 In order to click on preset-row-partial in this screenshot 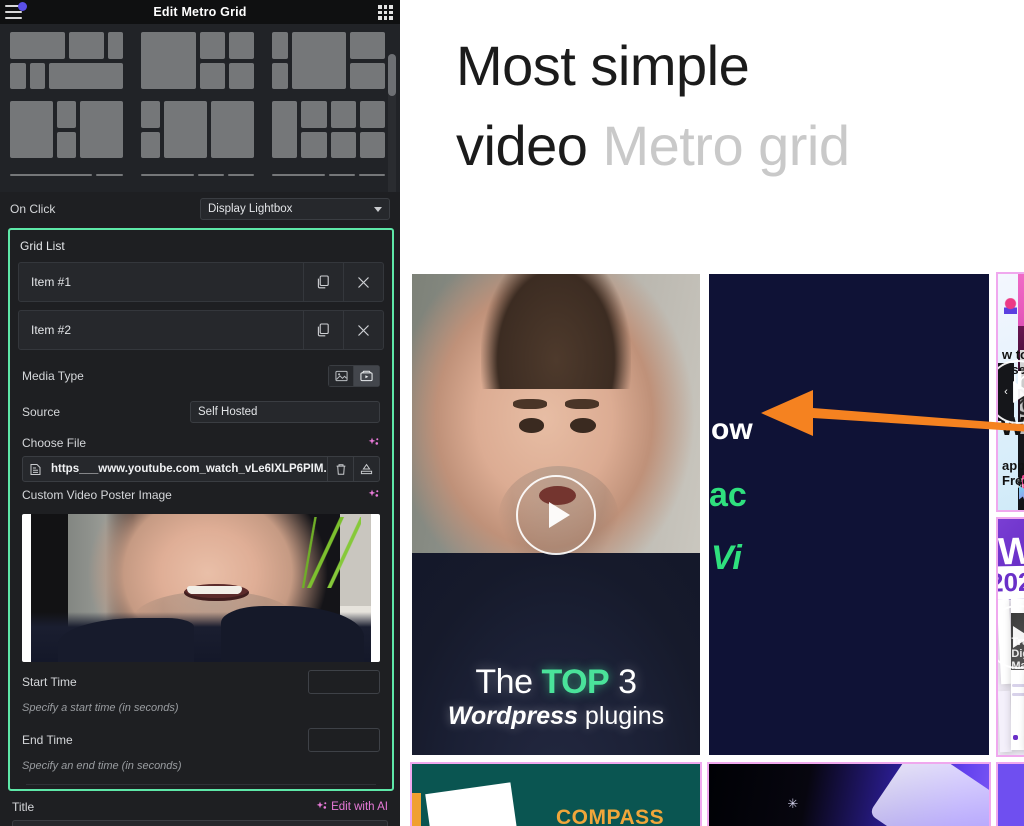, I will do `click(200, 173)`.